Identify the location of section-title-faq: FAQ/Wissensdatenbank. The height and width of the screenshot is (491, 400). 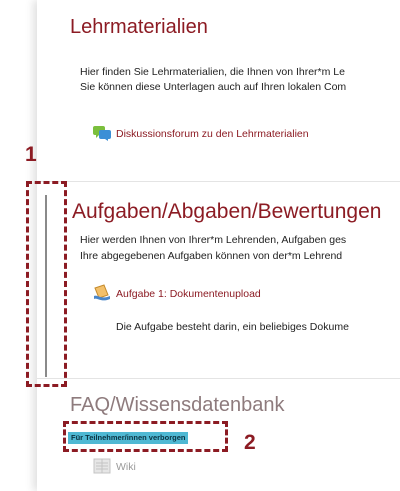
(177, 405).